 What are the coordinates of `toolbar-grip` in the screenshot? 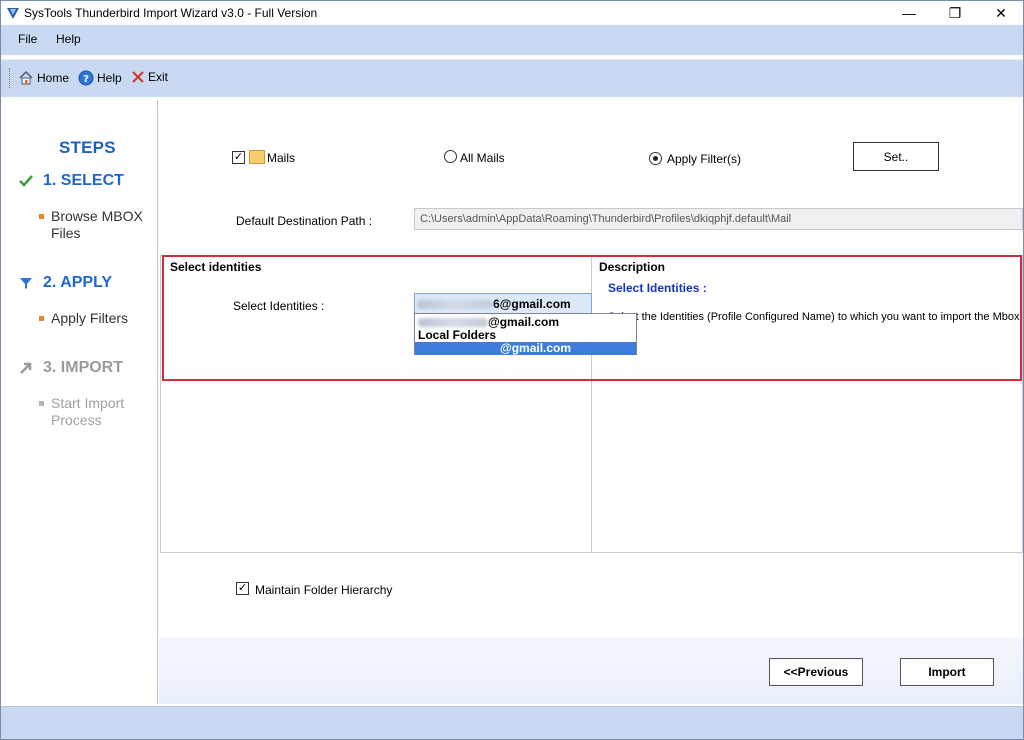 It's located at (10, 78).